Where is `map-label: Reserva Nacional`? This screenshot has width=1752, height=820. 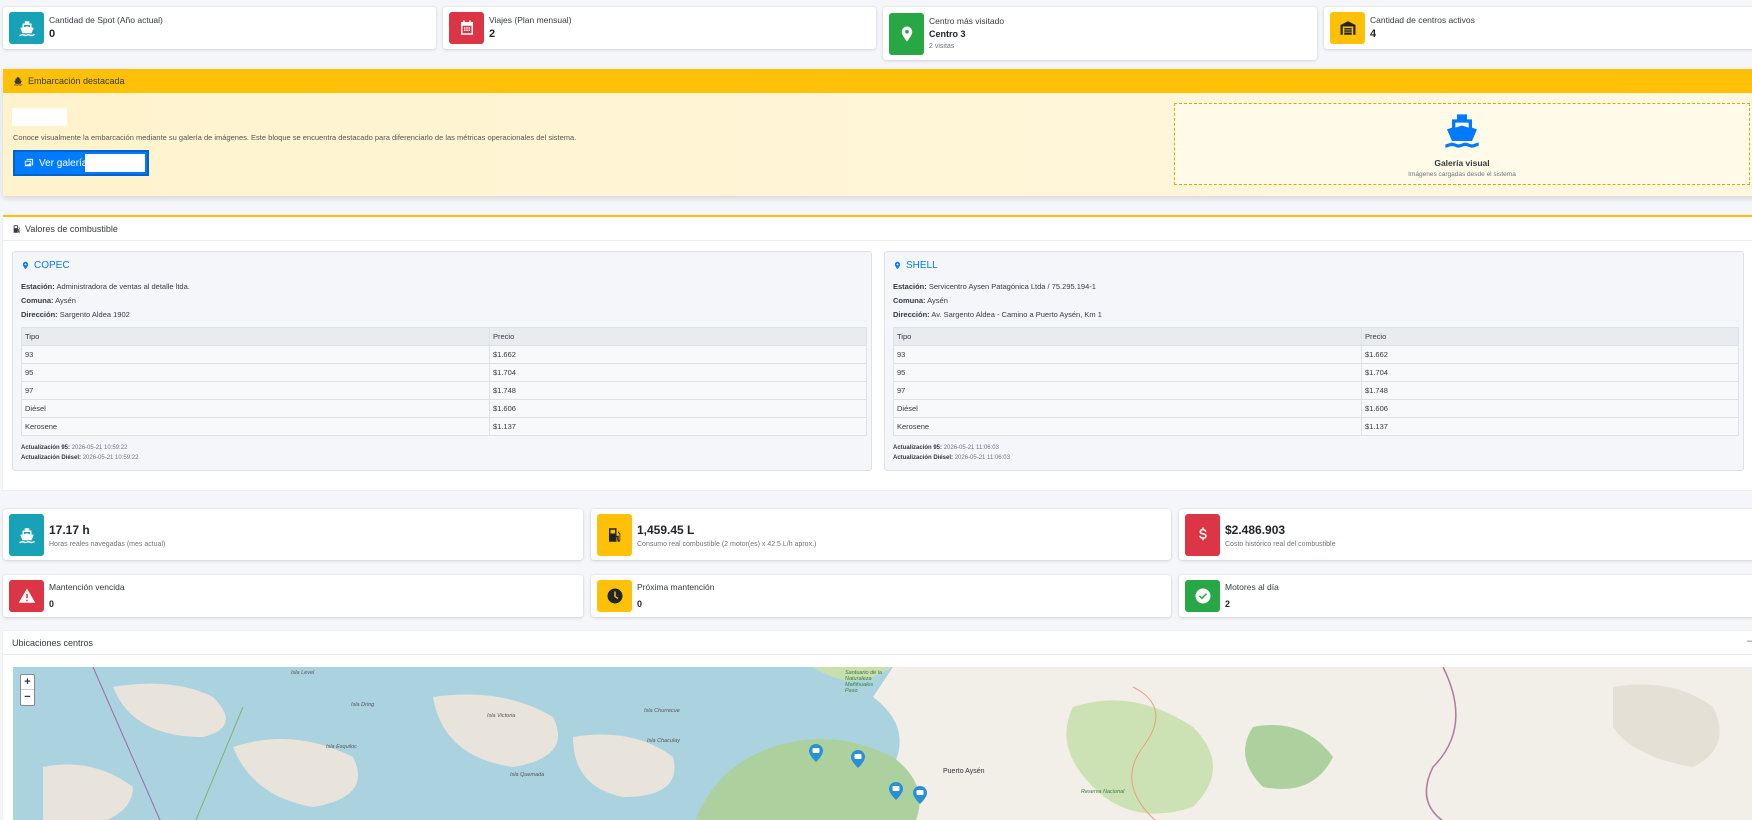 map-label: Reserva Nacional is located at coordinates (1103, 792).